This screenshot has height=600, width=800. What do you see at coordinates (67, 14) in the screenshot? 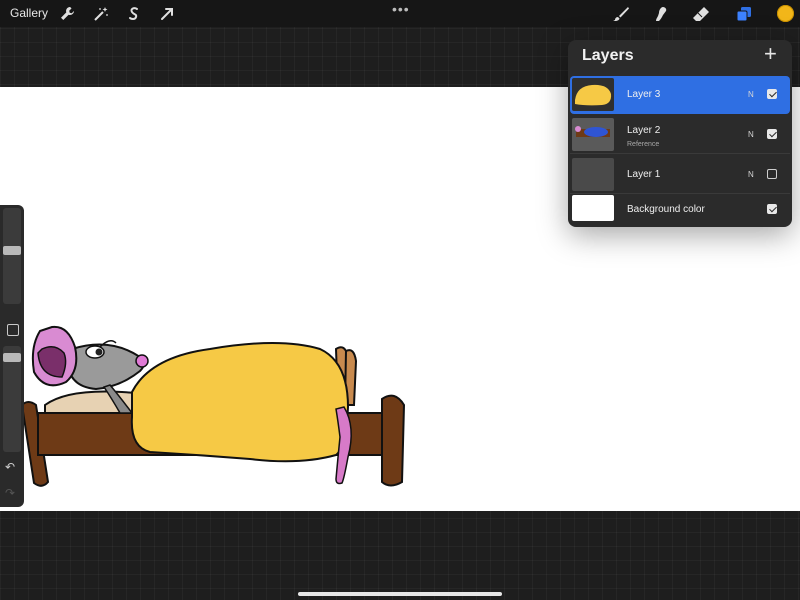
I see `wrench-icon` at bounding box center [67, 14].